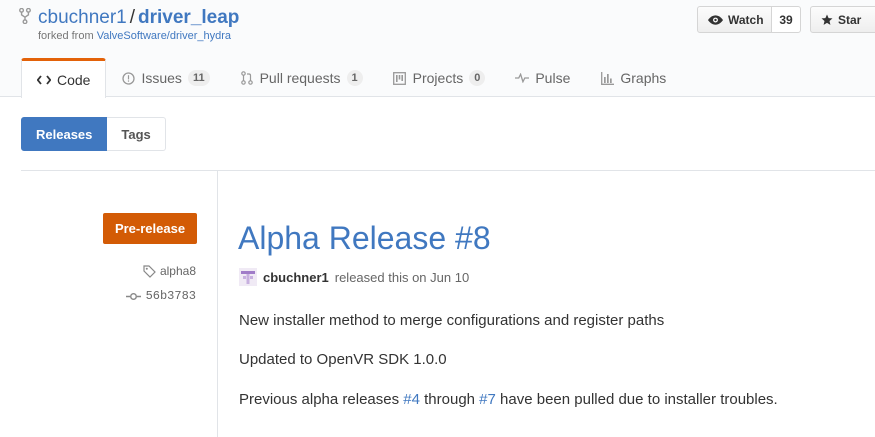 This screenshot has width=875, height=437. I want to click on tab-issues: Issues 11, so click(165, 78).